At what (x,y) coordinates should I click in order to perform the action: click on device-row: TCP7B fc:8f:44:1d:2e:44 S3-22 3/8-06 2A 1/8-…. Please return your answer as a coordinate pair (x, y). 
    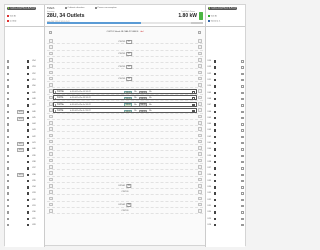
    Looking at the image, I should click on (125, 91).